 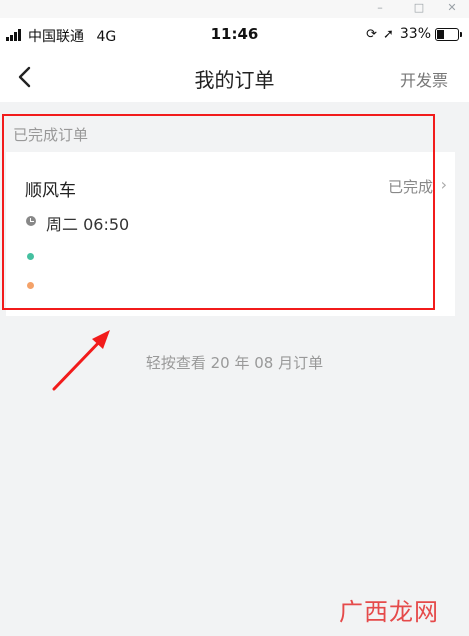 What do you see at coordinates (448, 34) in the screenshot?
I see `battery-icon` at bounding box center [448, 34].